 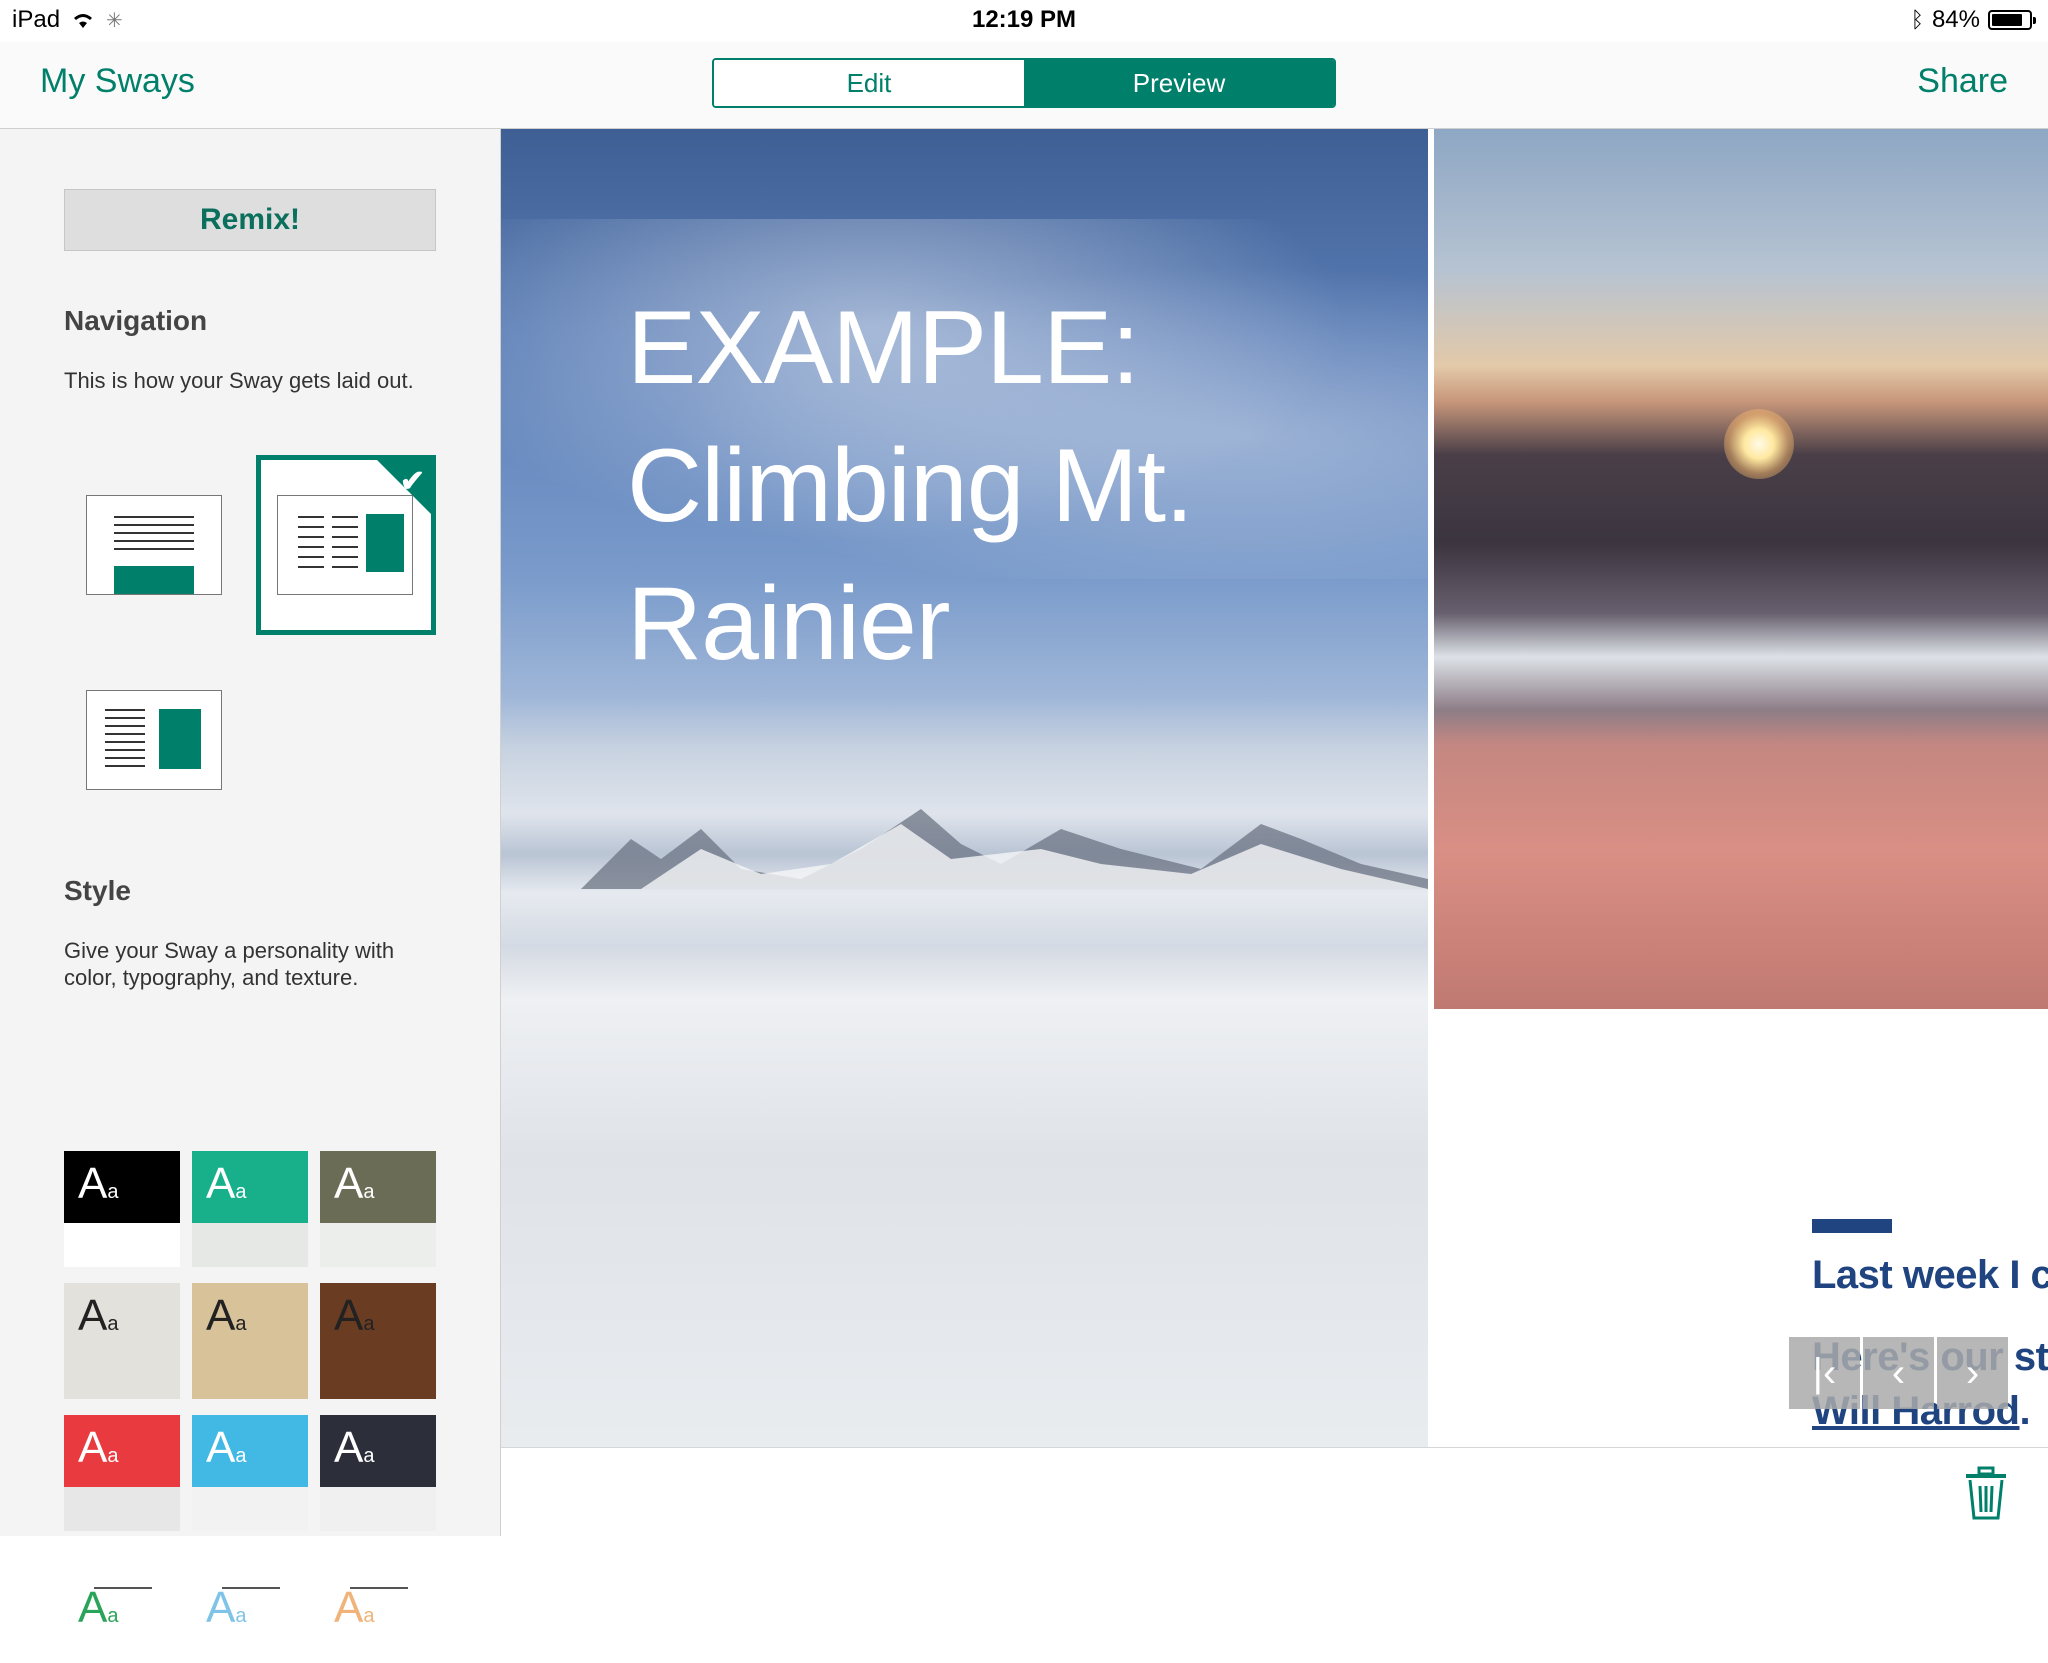 What do you see at coordinates (1917, 19) in the screenshot?
I see `bluetooth-icon: ᛒ` at bounding box center [1917, 19].